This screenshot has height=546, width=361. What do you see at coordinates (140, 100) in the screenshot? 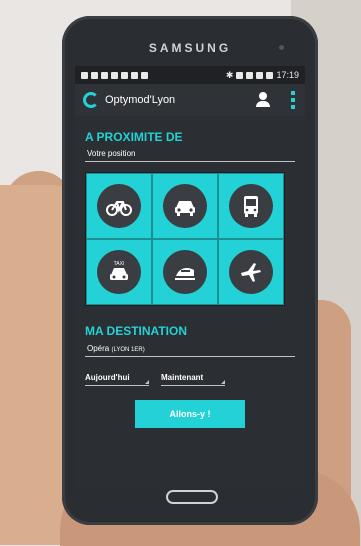
I see `app-title: Optymod'Lyon` at bounding box center [140, 100].